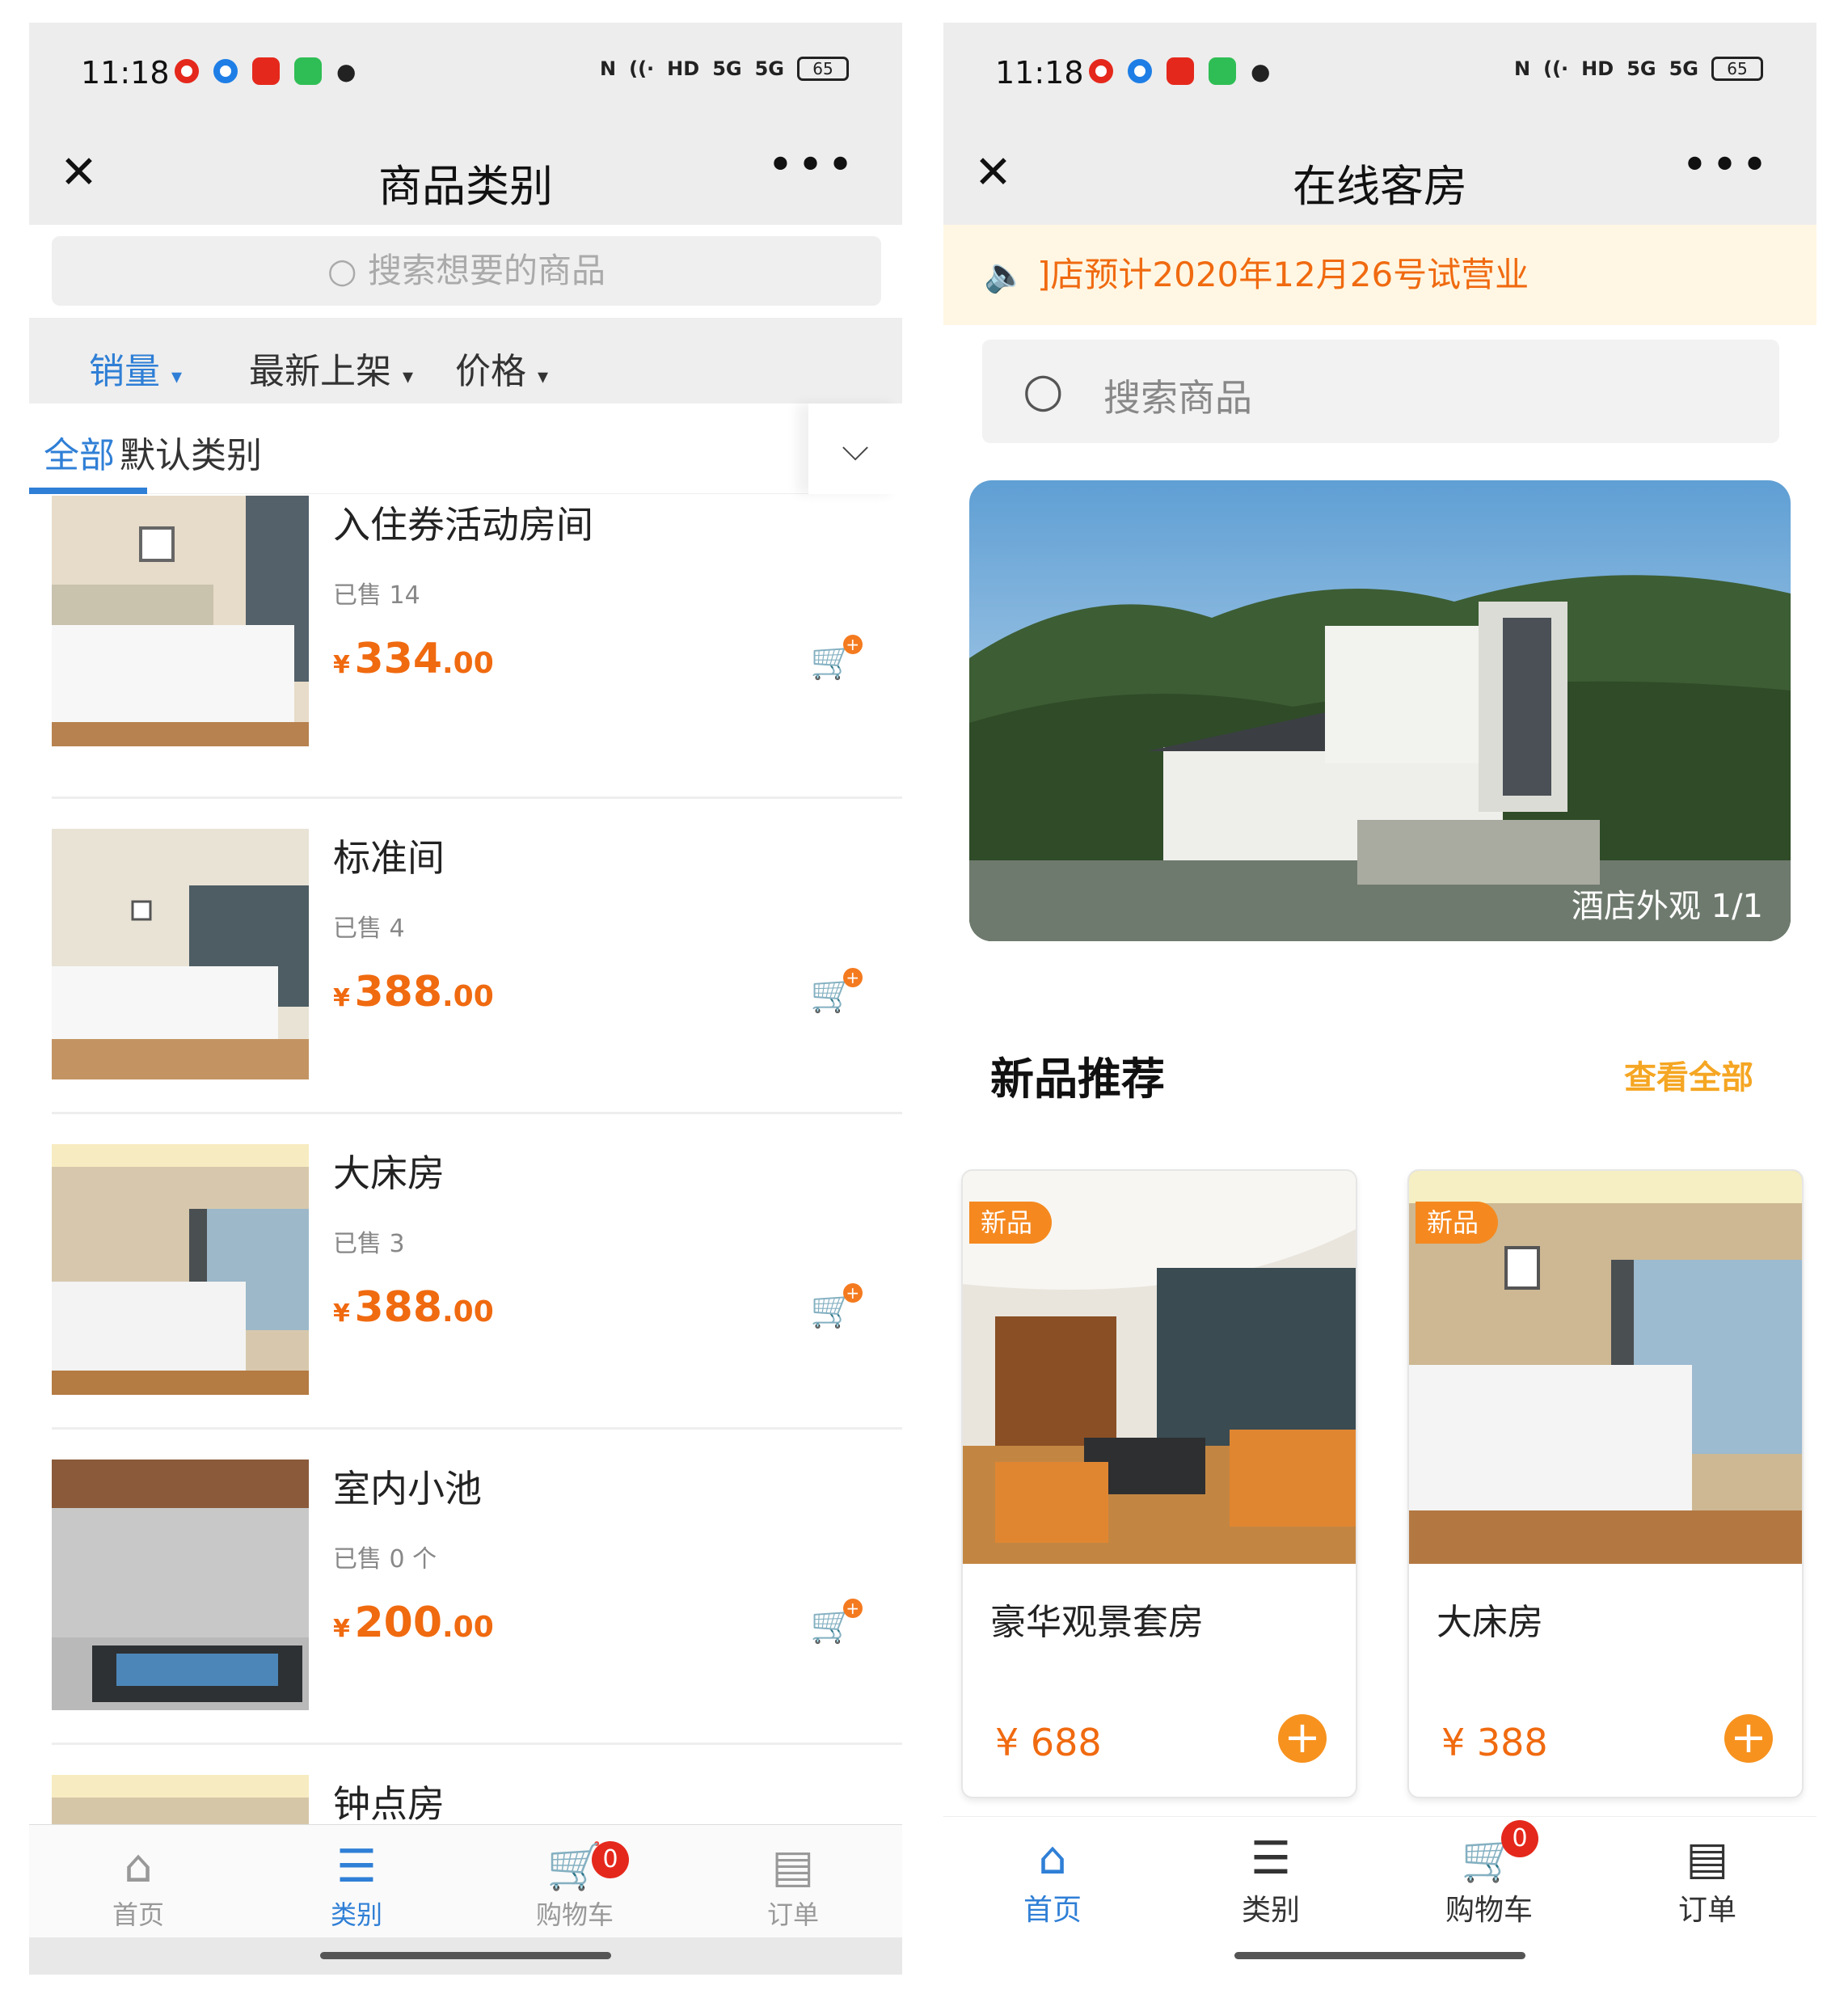  I want to click on status-time: 11:18, so click(1039, 73).